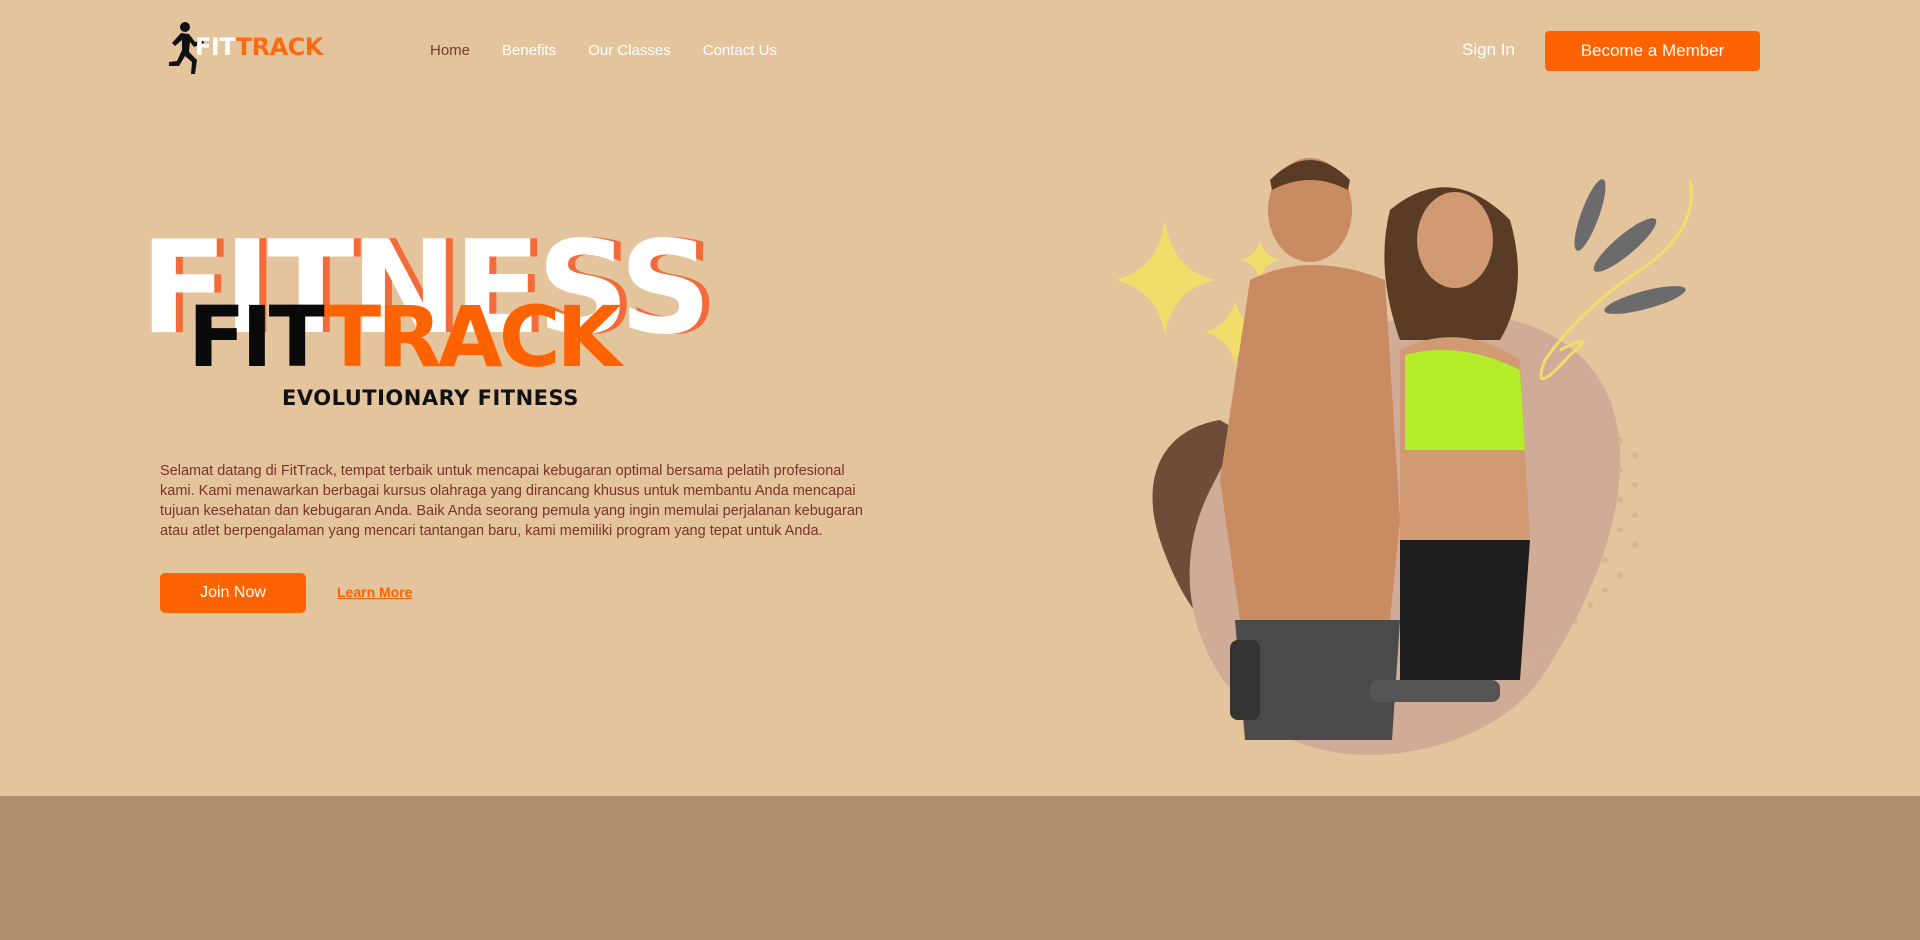 The image size is (1920, 940). Describe the element at coordinates (430, 398) in the screenshot. I see `hero-tagline: EVOLUTIONARY FITNESS` at that location.